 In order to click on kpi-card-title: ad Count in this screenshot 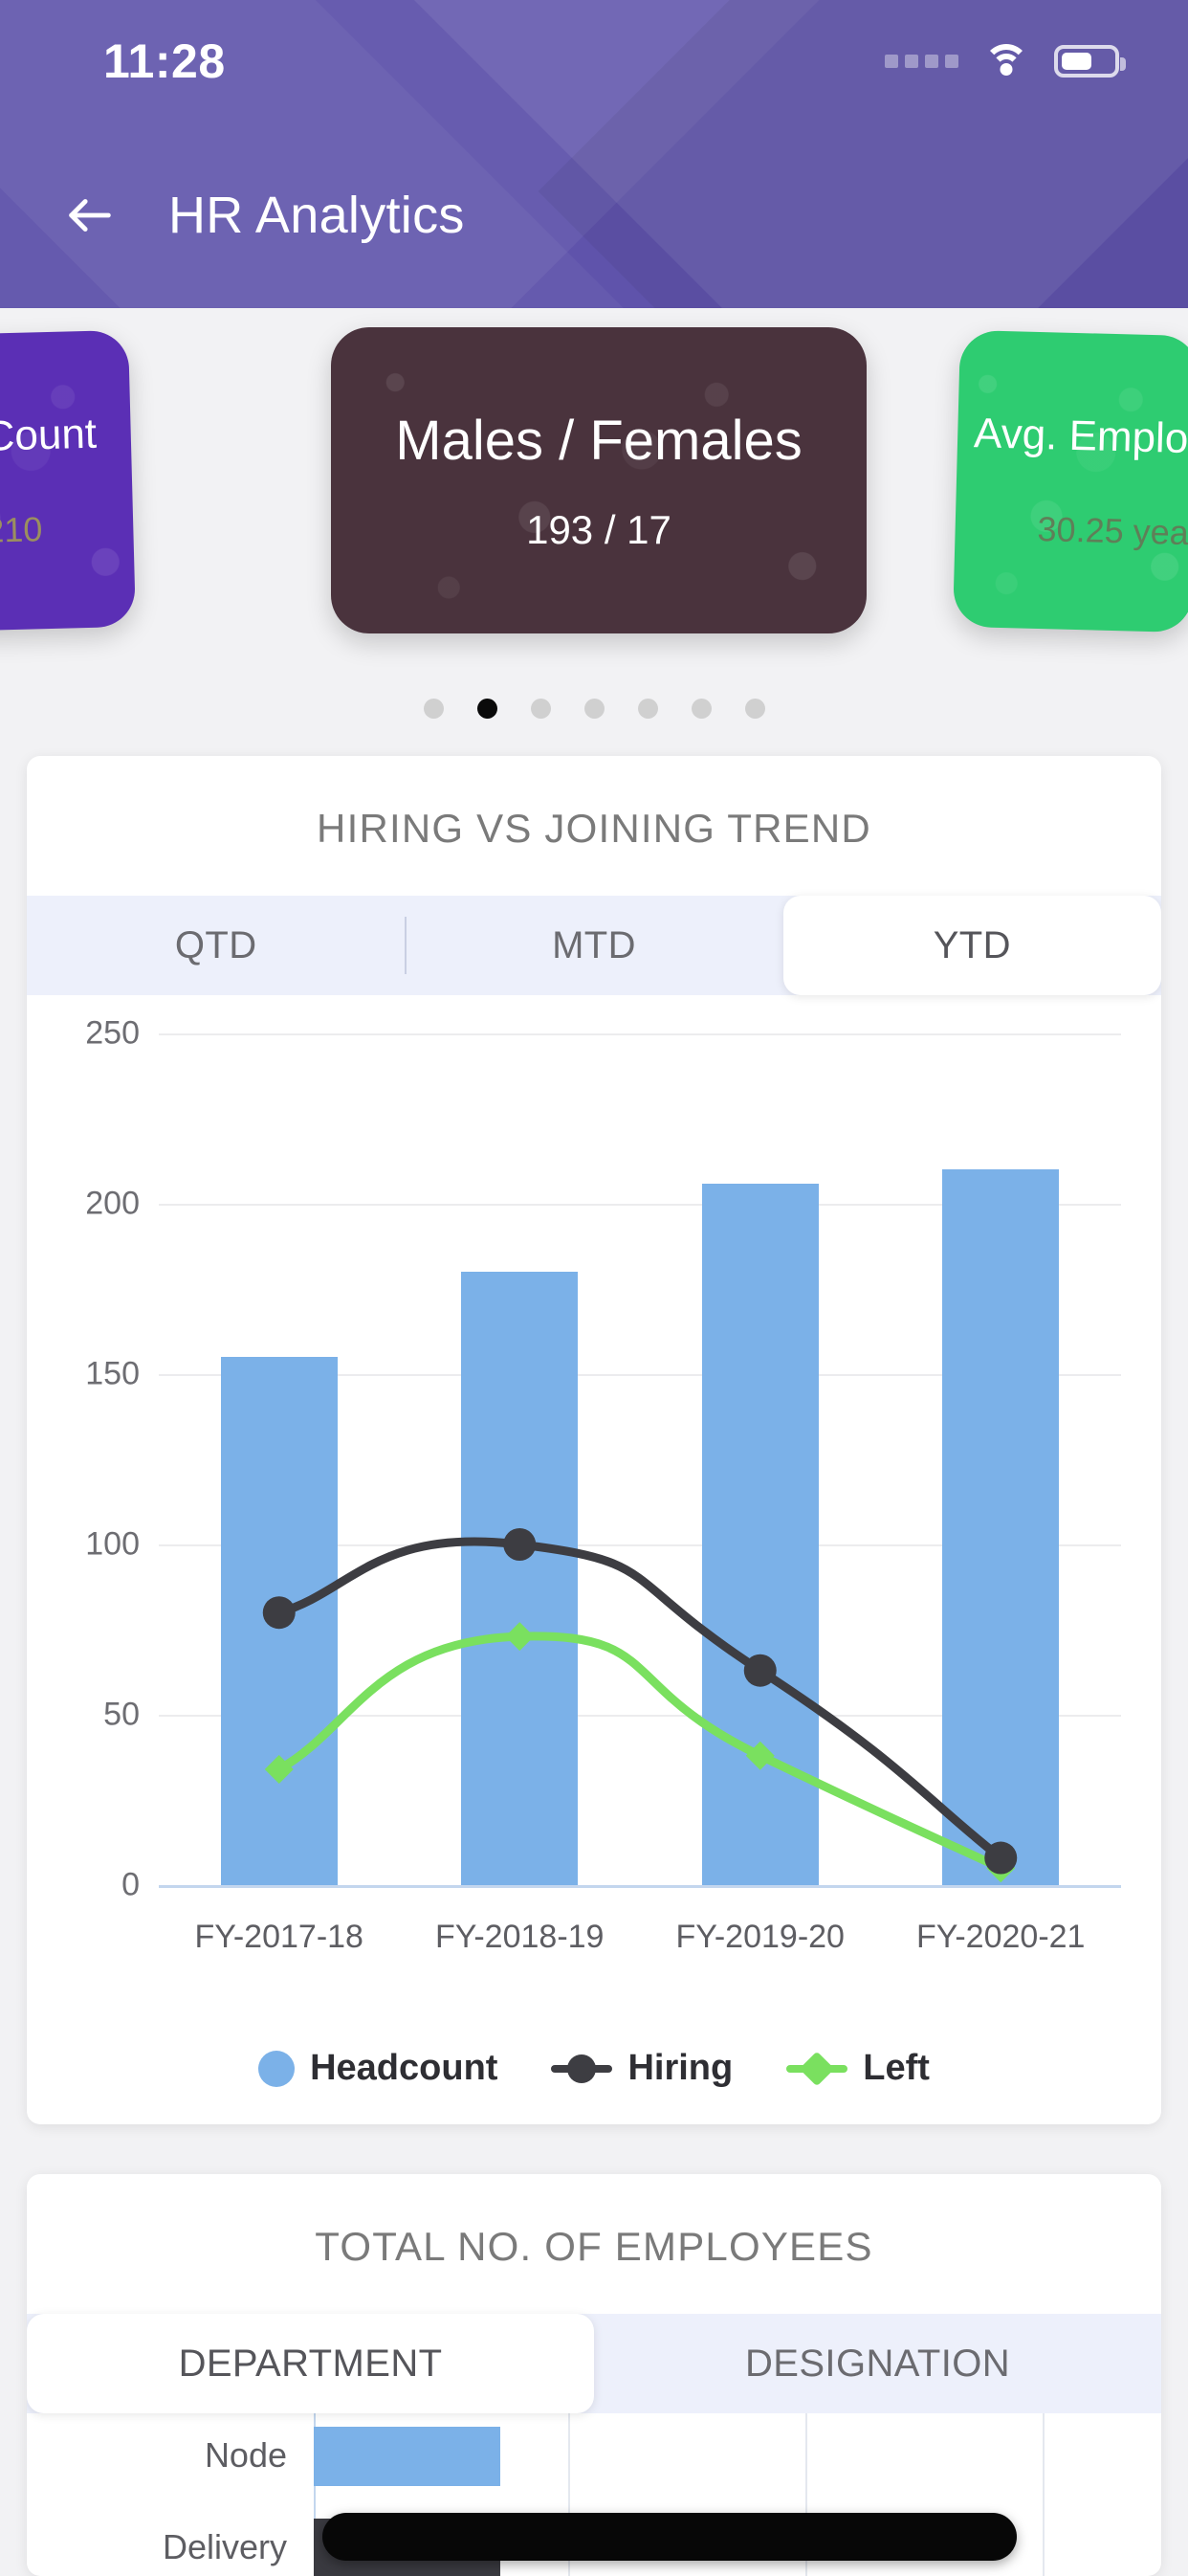, I will do `click(49, 436)`.